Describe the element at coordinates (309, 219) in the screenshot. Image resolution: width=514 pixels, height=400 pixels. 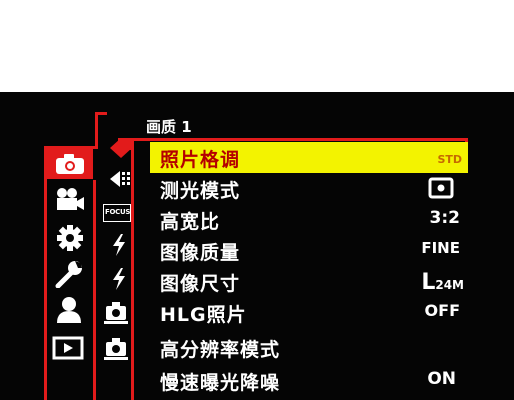
I see `menu-item-aspect-ratio: 高宽比 3:2` at that location.